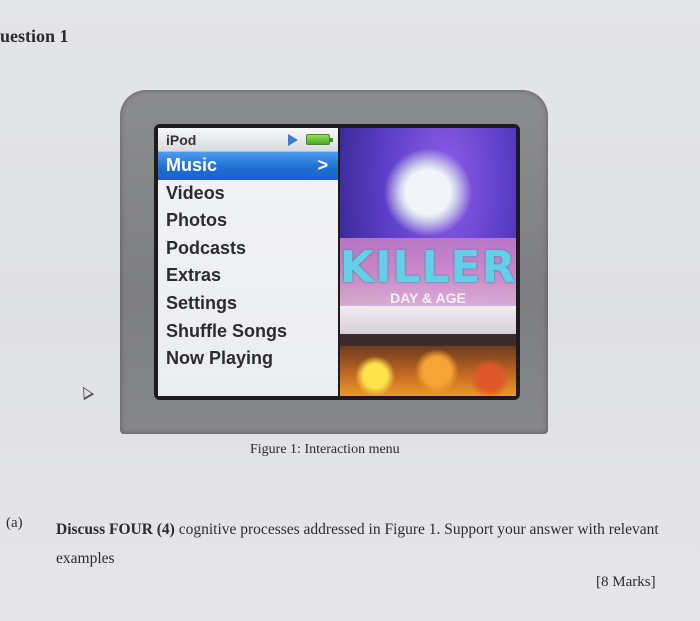  What do you see at coordinates (428, 320) in the screenshot?
I see `album-art-band` at bounding box center [428, 320].